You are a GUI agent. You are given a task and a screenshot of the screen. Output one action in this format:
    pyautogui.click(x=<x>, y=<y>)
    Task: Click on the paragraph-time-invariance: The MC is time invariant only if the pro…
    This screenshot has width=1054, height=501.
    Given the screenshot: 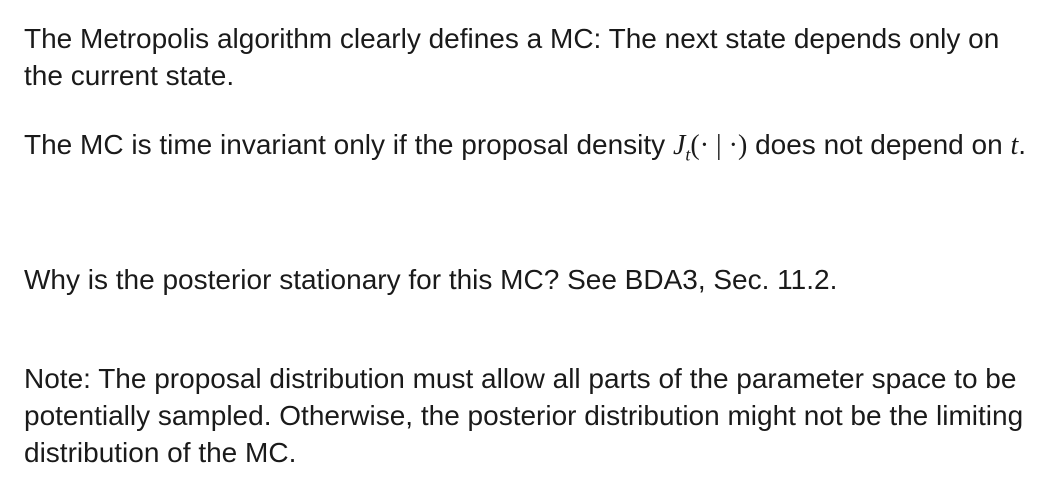 What is the action you would take?
    pyautogui.click(x=534, y=145)
    